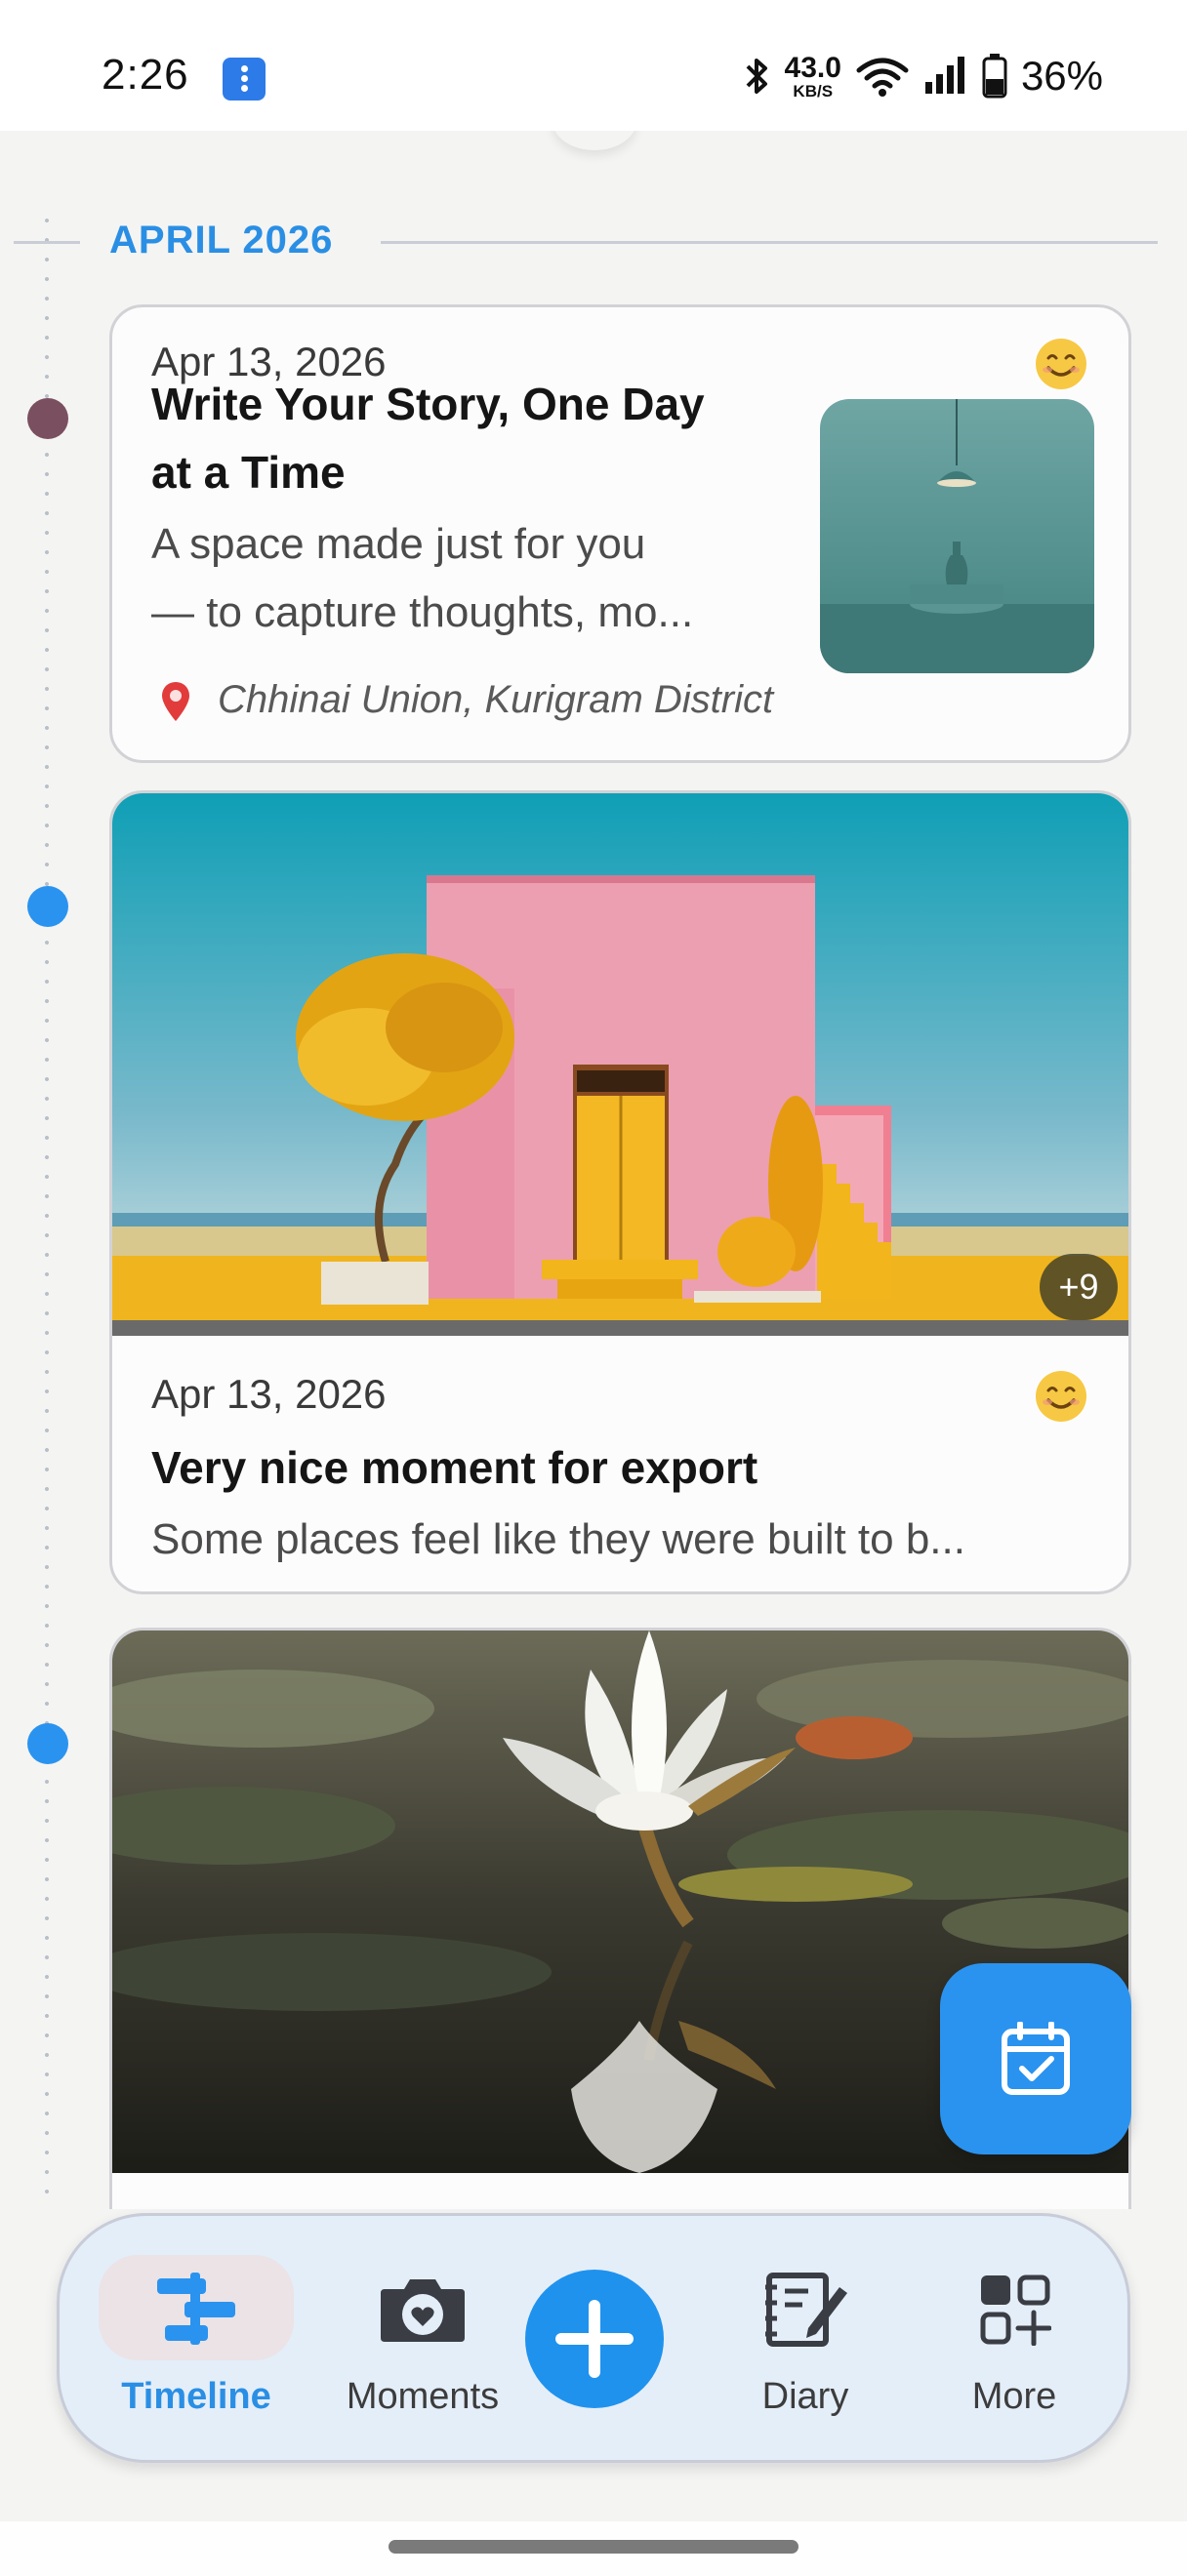 The width and height of the screenshot is (1187, 2576). I want to click on calendar-fab-button, so click(1035, 2058).